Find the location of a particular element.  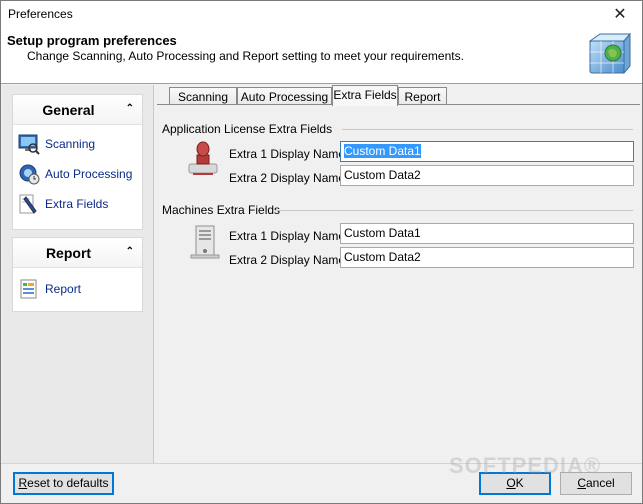

sidebar-item-label: Auto Processing is located at coordinates (89, 174).